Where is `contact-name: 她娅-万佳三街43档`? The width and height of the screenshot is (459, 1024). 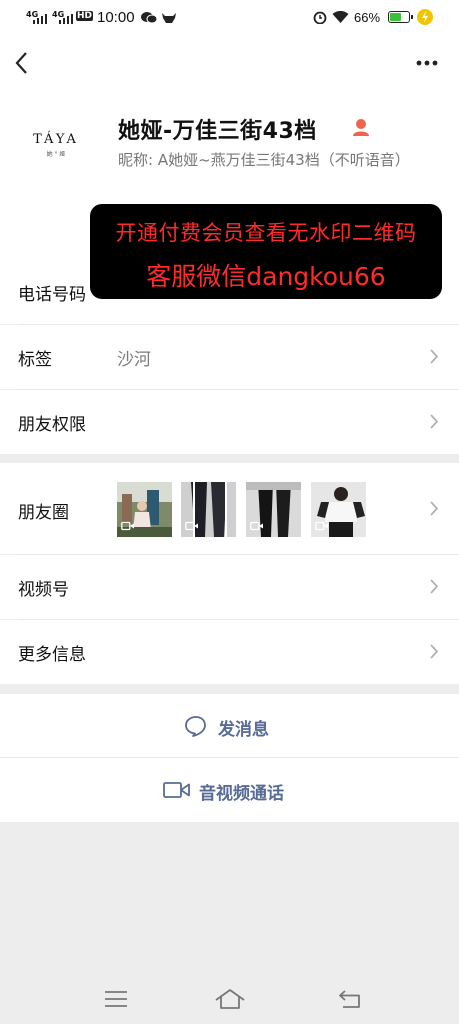
contact-name: 她娅-万佳三街43档 is located at coordinates (217, 131).